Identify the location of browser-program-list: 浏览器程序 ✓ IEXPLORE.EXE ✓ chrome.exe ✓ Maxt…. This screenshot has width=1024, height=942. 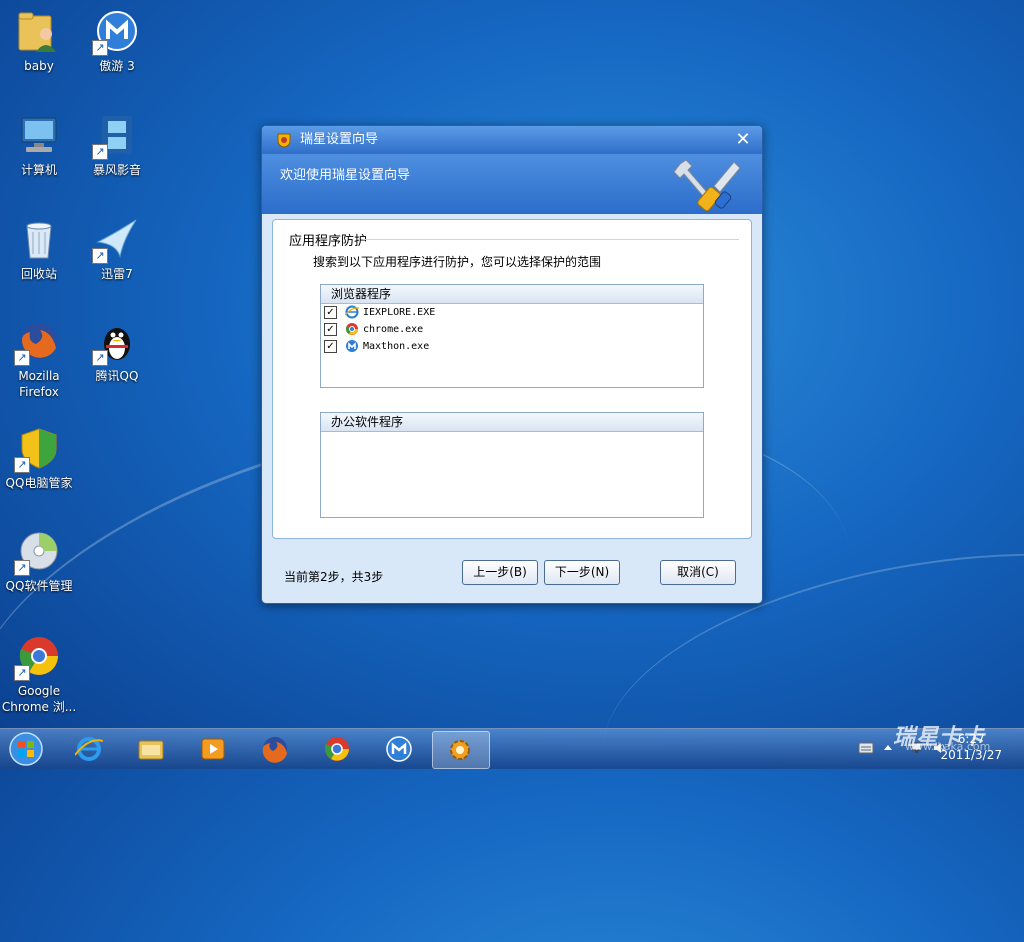
(512, 336).